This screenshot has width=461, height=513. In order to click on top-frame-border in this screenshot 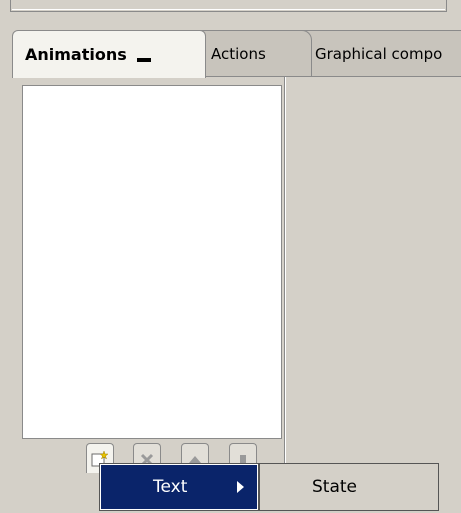, I will do `click(228, 6)`.